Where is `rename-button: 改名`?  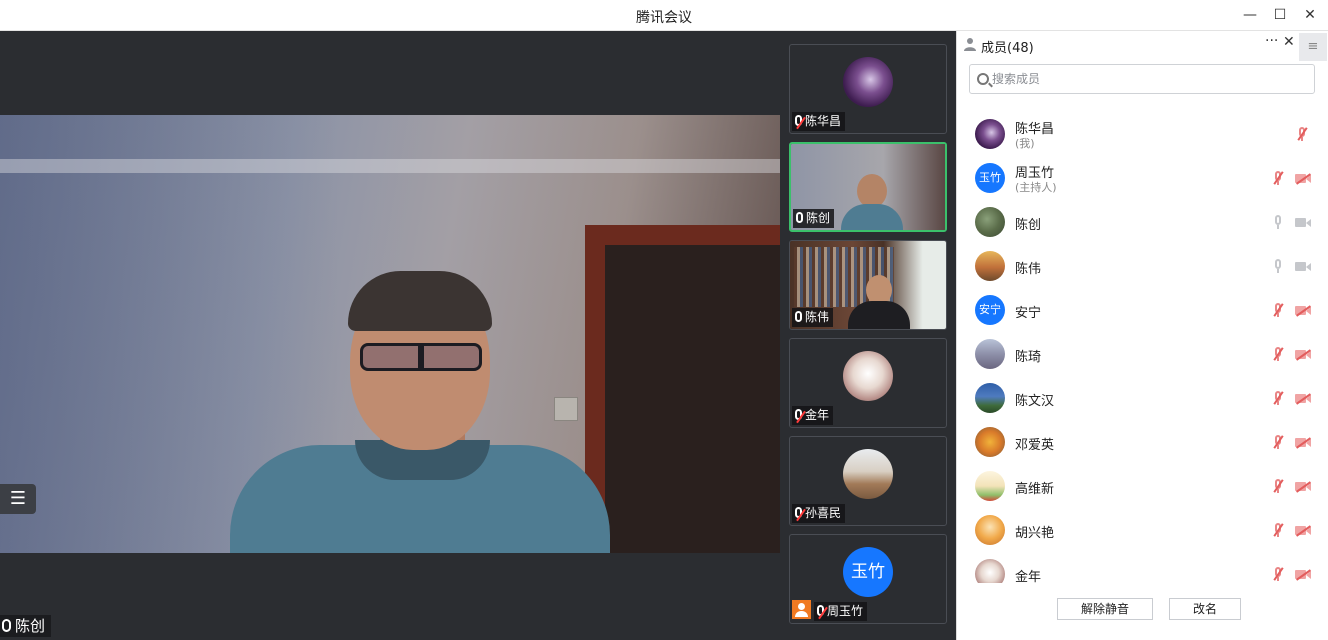
rename-button: 改名 is located at coordinates (1205, 609).